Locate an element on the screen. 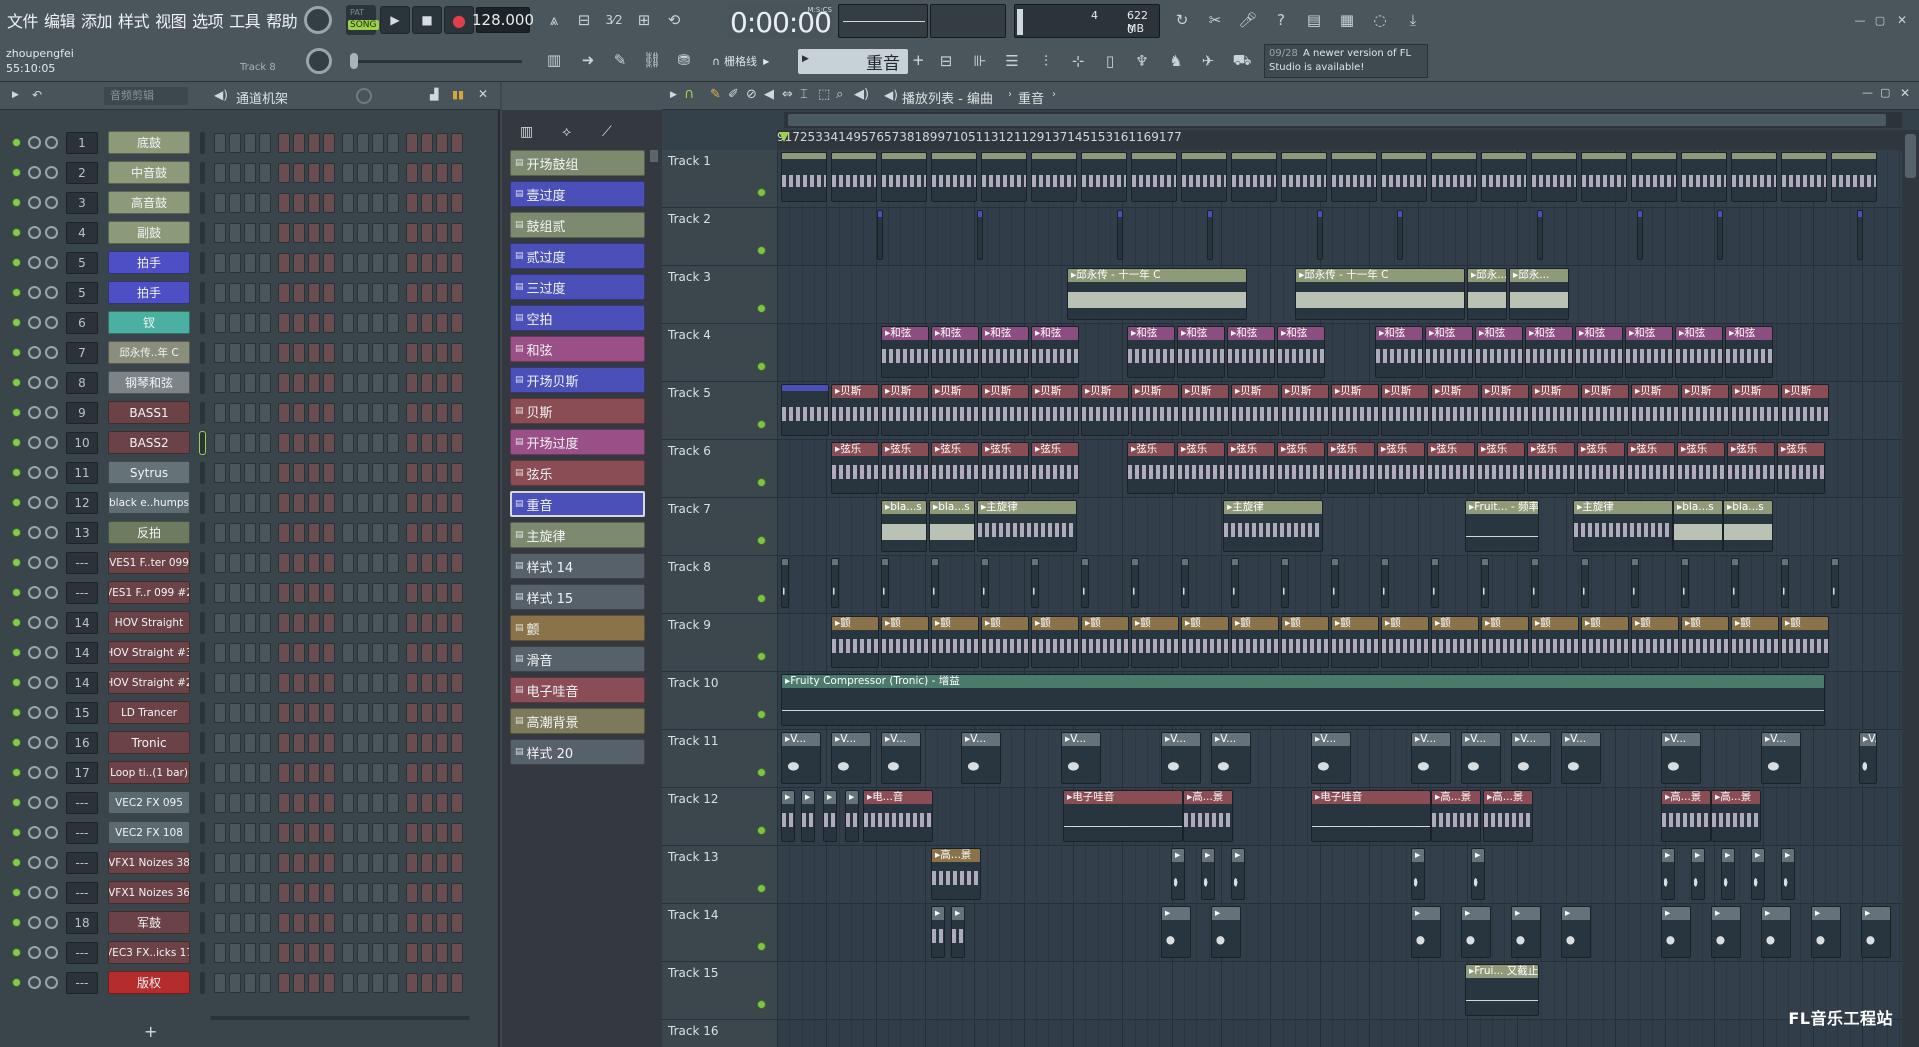 The height and width of the screenshot is (1047, 1919). pattern-item: ▤ 开场贝斯 is located at coordinates (577, 380).